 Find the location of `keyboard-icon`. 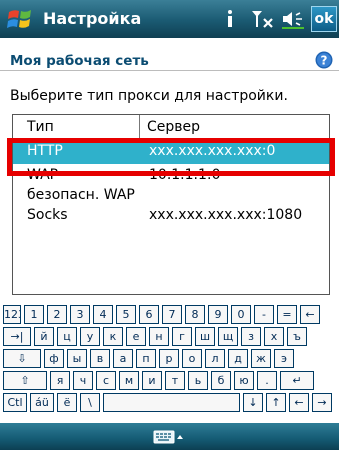

keyboard-icon is located at coordinates (169, 437).